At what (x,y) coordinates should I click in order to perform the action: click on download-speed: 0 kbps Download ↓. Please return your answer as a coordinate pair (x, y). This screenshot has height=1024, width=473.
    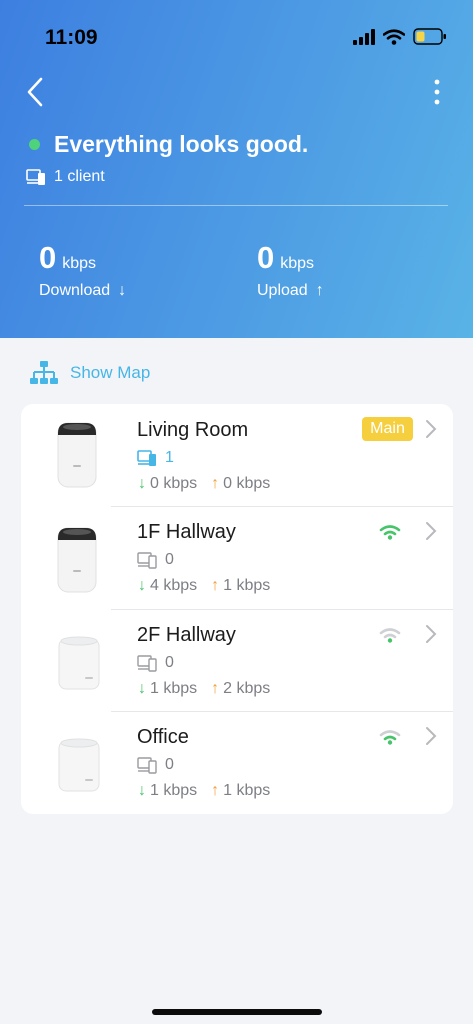
    Looking at the image, I should click on (86, 270).